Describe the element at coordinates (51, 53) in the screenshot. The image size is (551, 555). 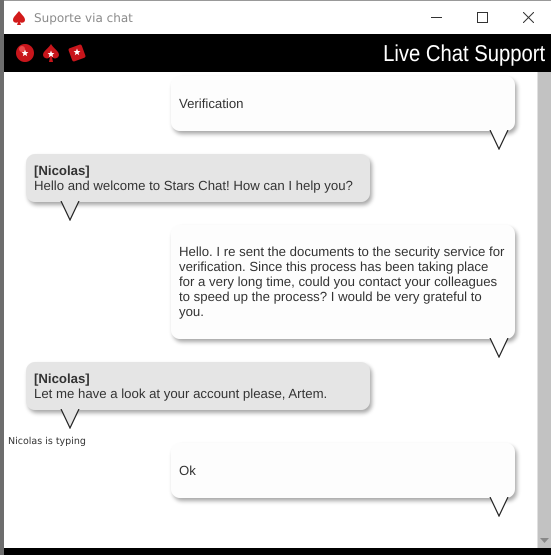
I see `star-spade-icon` at that location.